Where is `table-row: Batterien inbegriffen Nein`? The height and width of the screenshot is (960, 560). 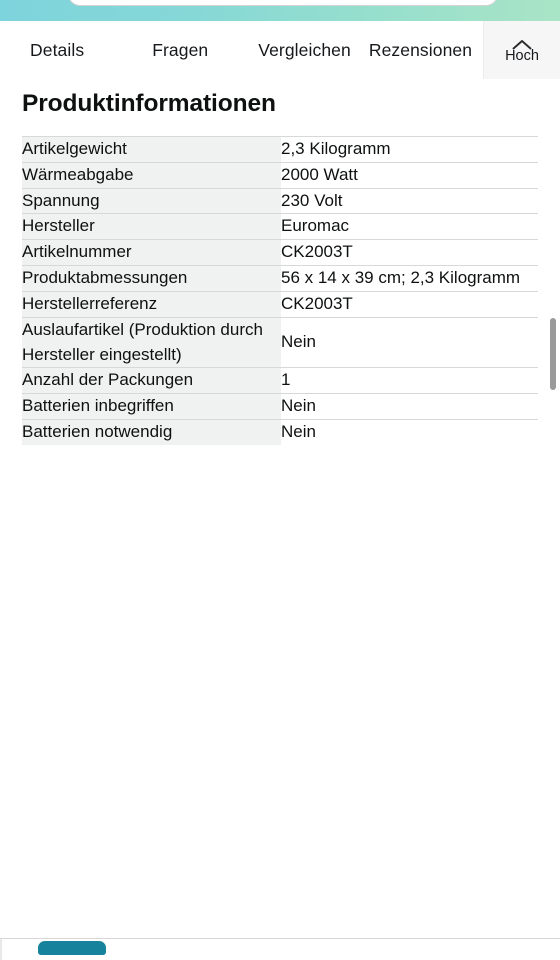 table-row: Batterien inbegriffen Nein is located at coordinates (280, 406).